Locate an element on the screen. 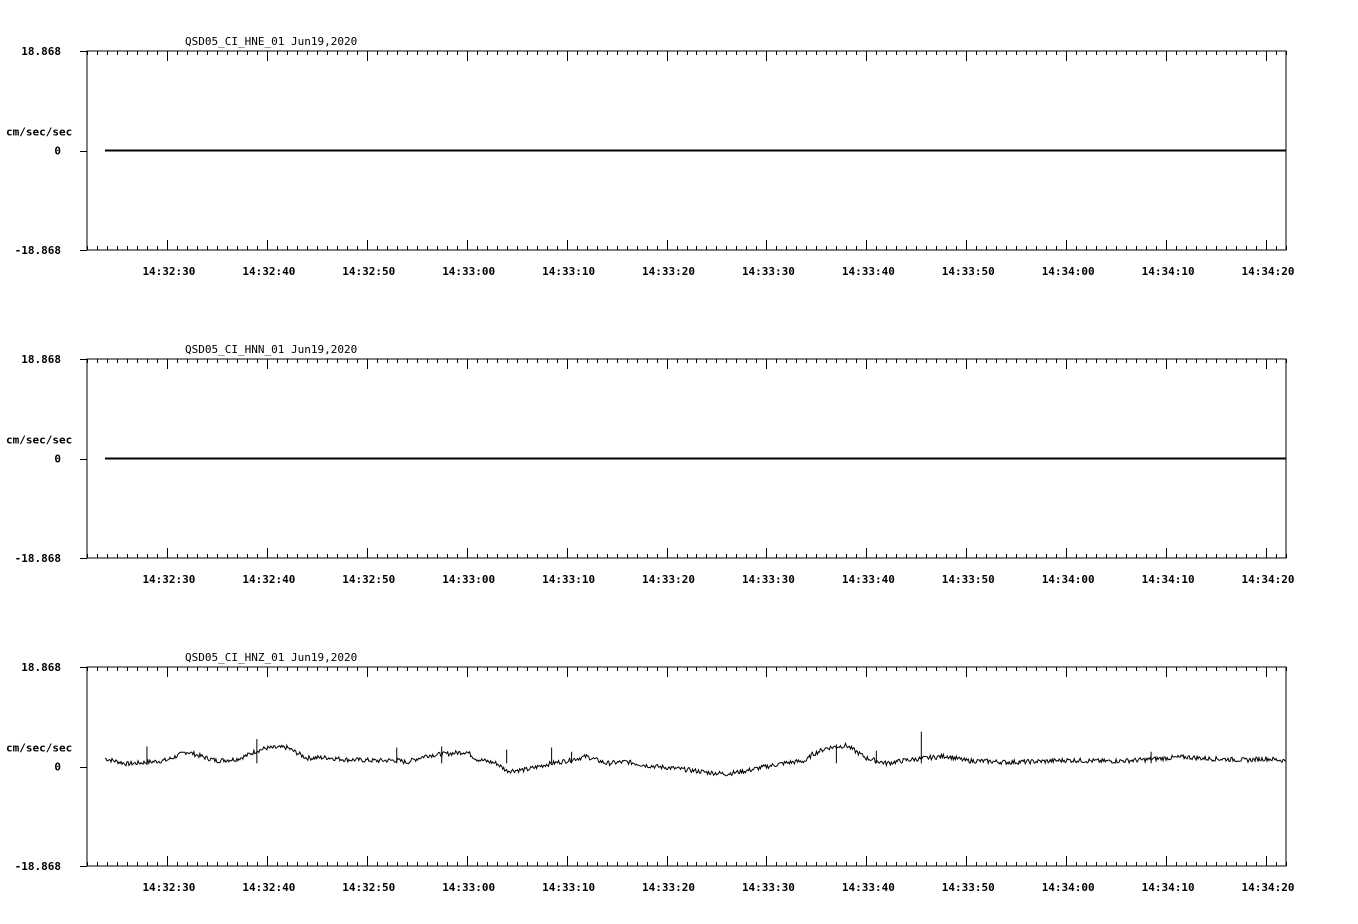 Image resolution: width=1358 pixels, height=924 pixels. trace-line is located at coordinates (695, 759).